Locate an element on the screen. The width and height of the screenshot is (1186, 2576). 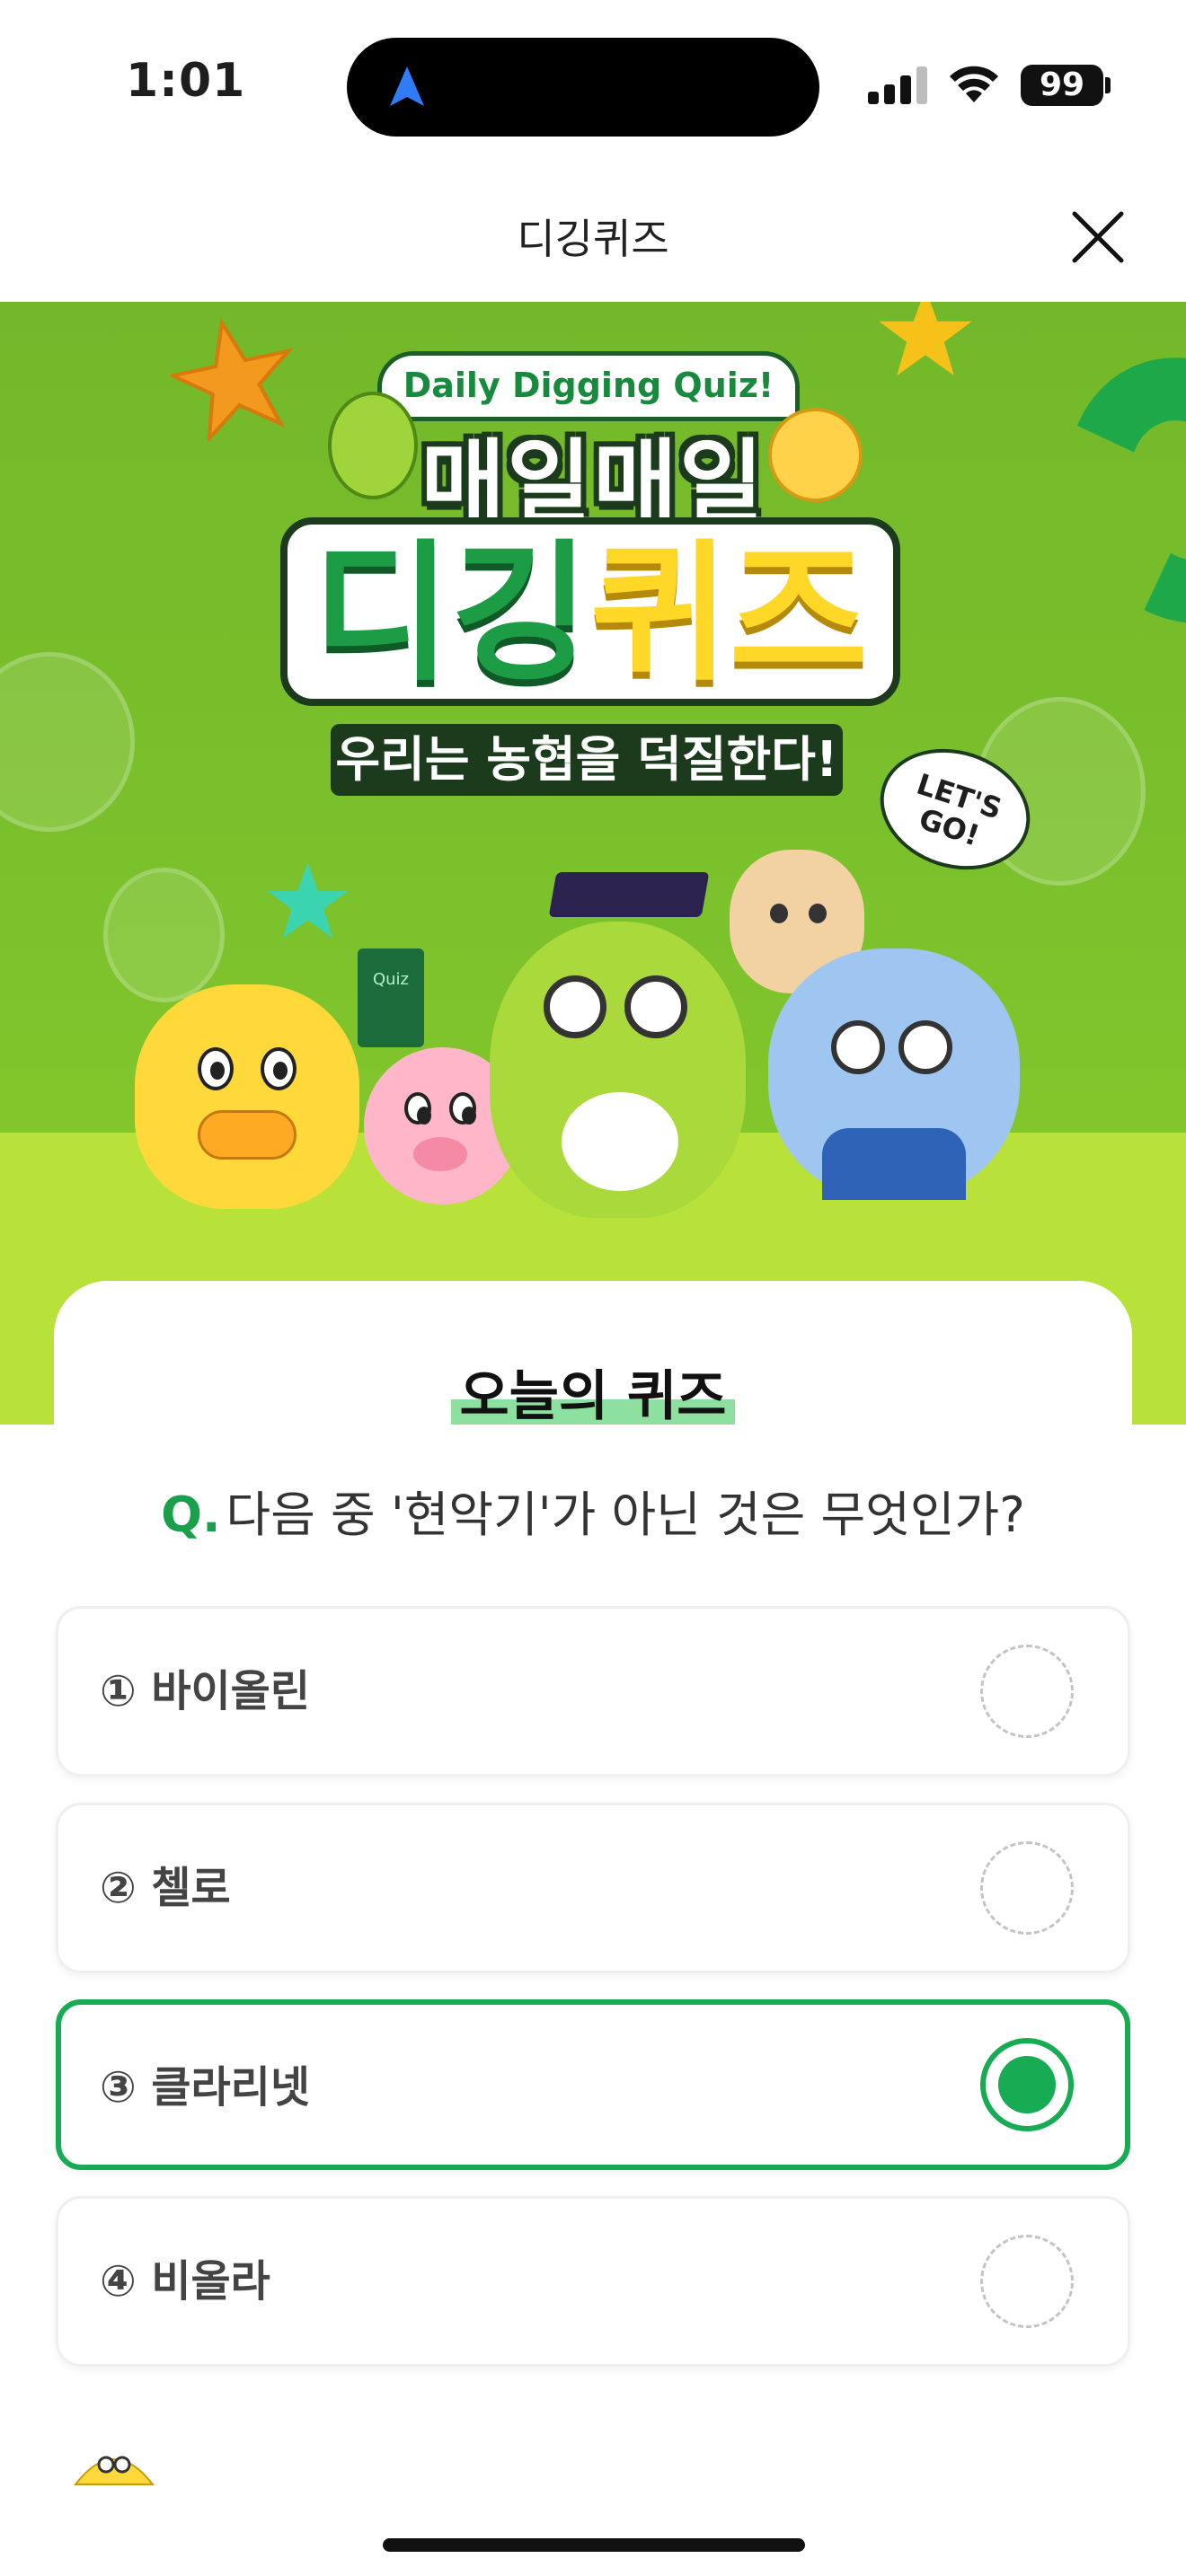
dynamic-island is located at coordinates (583, 87).